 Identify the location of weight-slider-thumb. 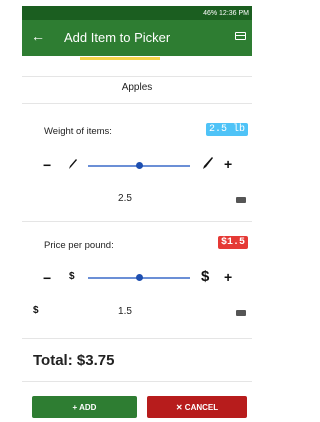
(139, 165).